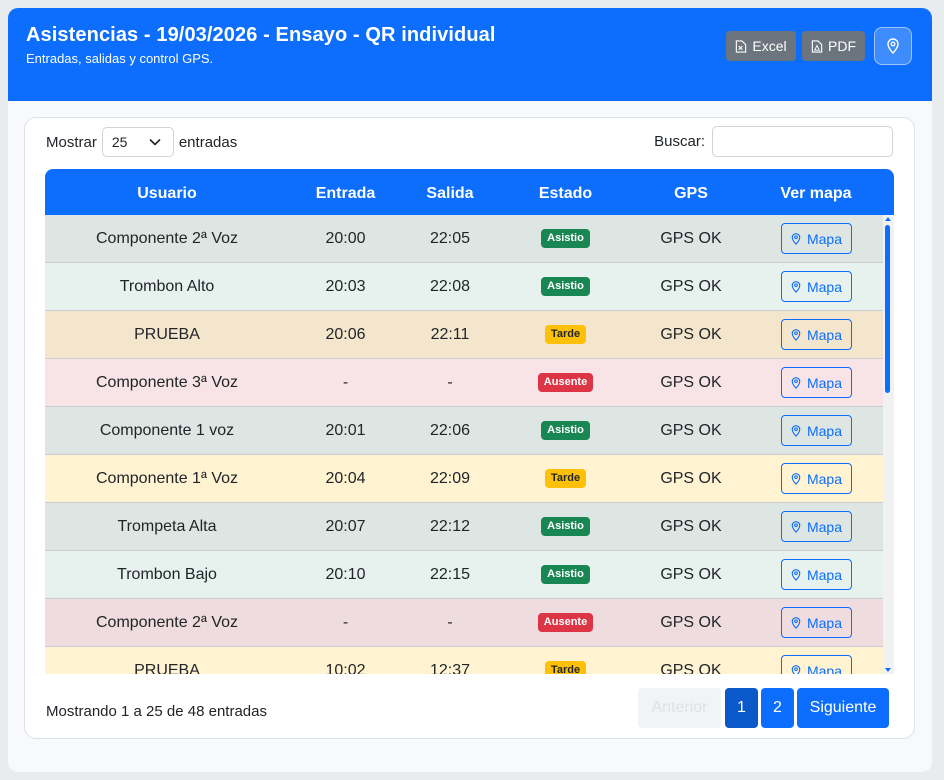  Describe the element at coordinates (345, 286) in the screenshot. I see `cell-entrada: 20:03` at that location.